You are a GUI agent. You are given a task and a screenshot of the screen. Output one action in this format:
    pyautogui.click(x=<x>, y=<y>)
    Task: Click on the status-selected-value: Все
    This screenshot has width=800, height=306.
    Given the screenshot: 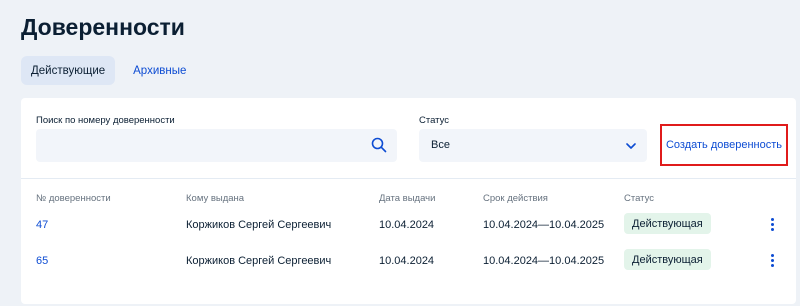 What is the action you would take?
    pyautogui.click(x=440, y=145)
    